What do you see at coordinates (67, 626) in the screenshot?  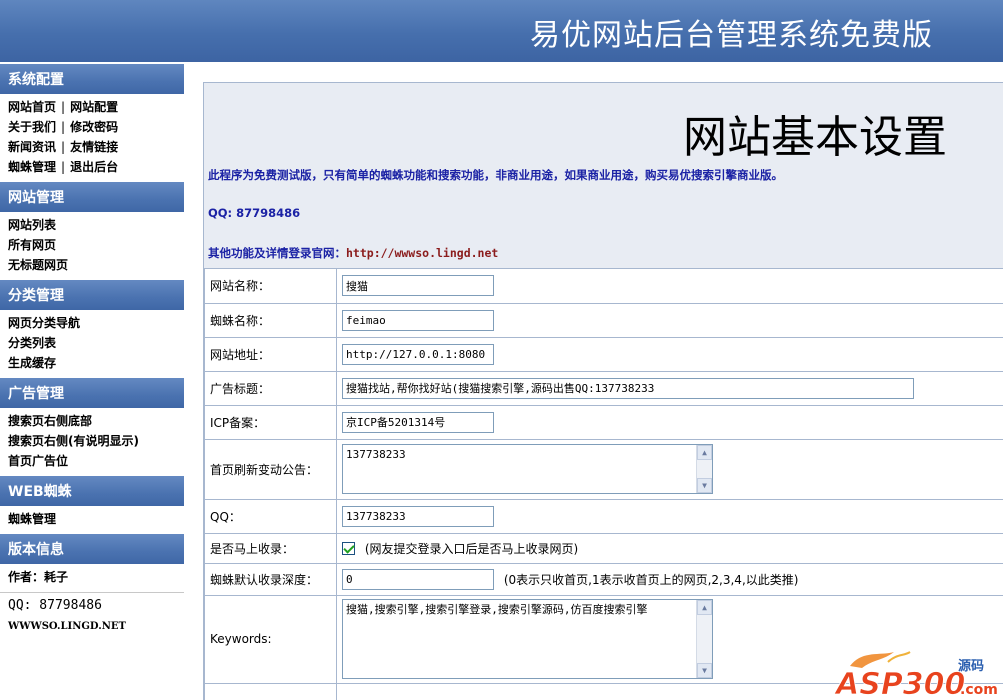 I see `sidebar-url: WWWSO.LINGD.NET` at bounding box center [67, 626].